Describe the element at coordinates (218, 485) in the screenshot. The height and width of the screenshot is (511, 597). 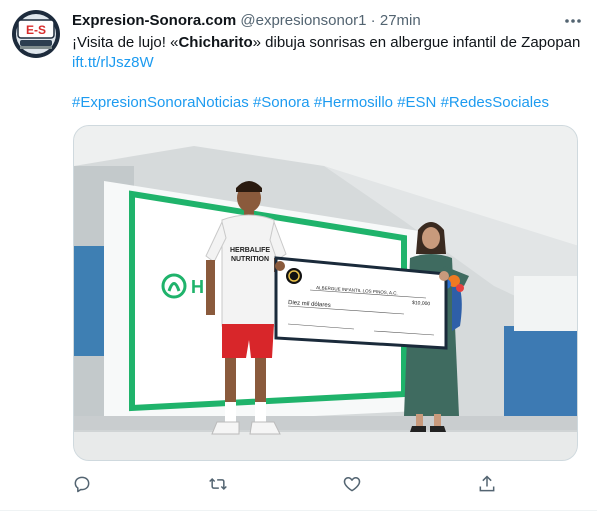
I see `retweet-icon` at that location.